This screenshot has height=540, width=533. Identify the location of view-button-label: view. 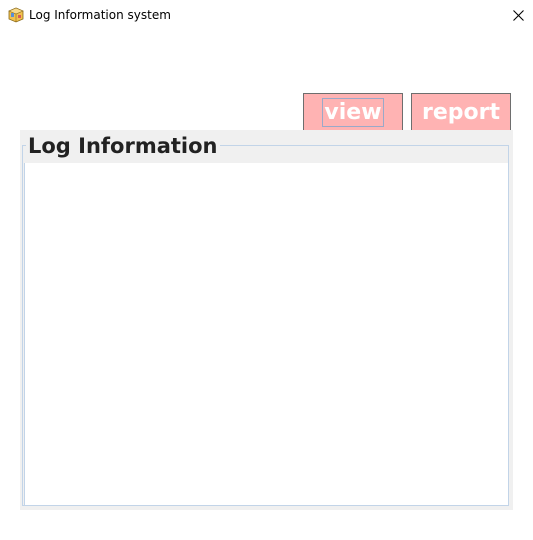
(353, 112).